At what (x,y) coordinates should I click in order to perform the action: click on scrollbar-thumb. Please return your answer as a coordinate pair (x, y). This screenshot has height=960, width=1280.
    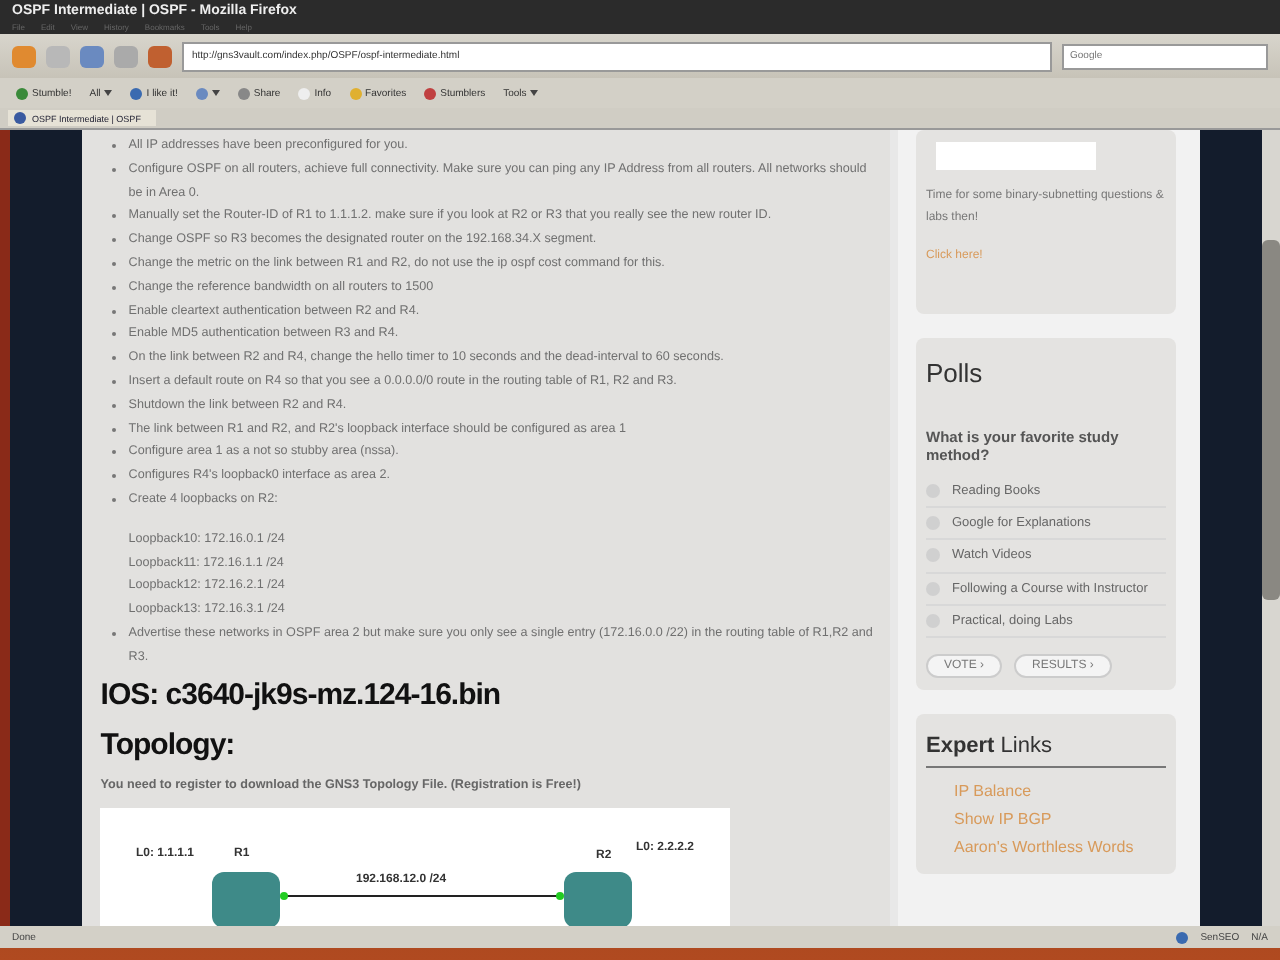
    Looking at the image, I should click on (1271, 420).